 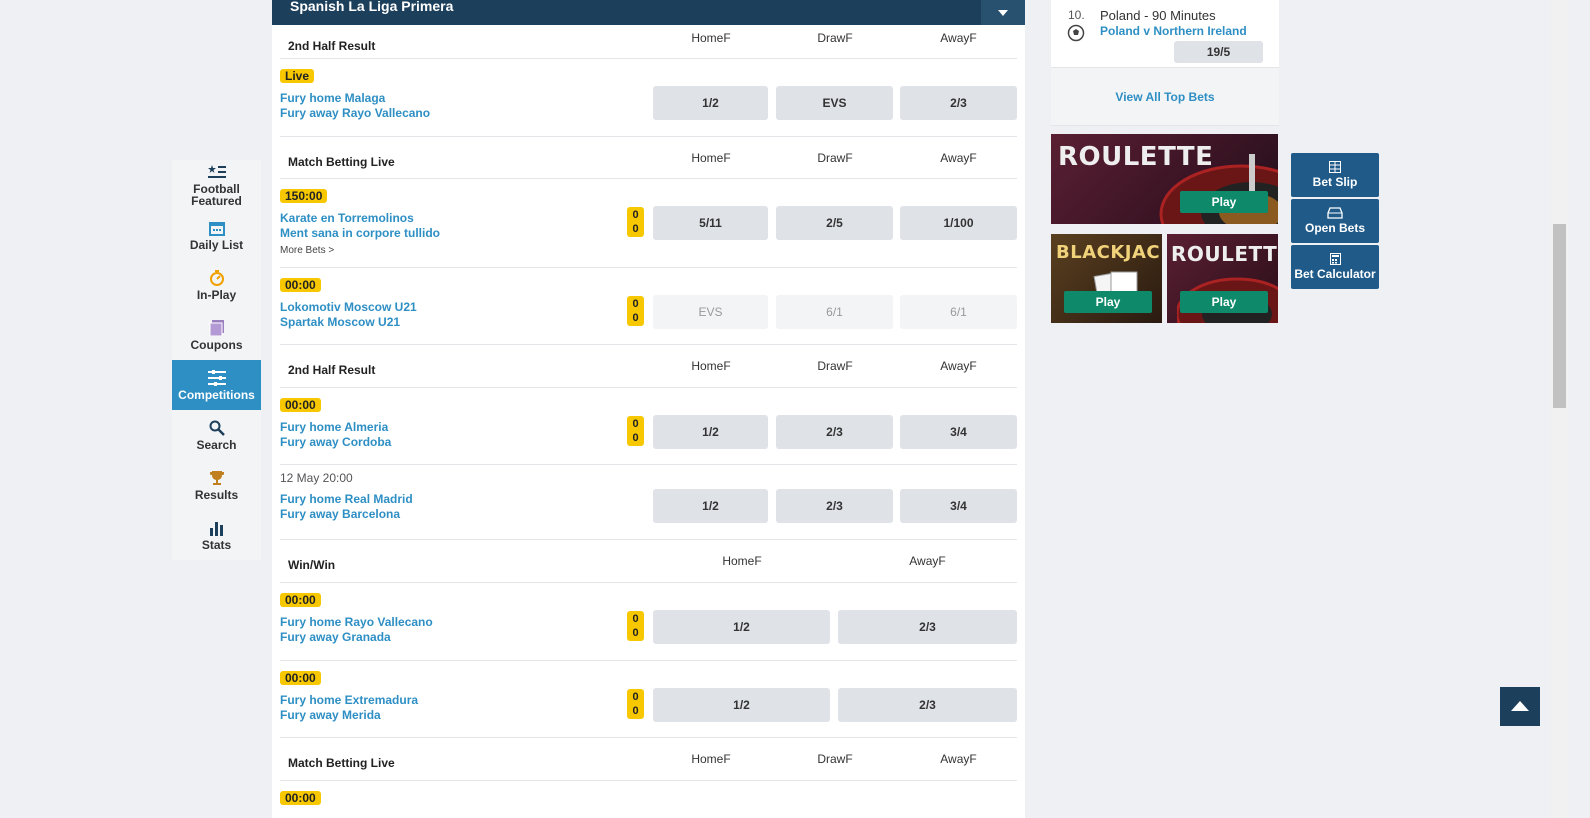 I want to click on football-icon, so click(x=1076, y=35).